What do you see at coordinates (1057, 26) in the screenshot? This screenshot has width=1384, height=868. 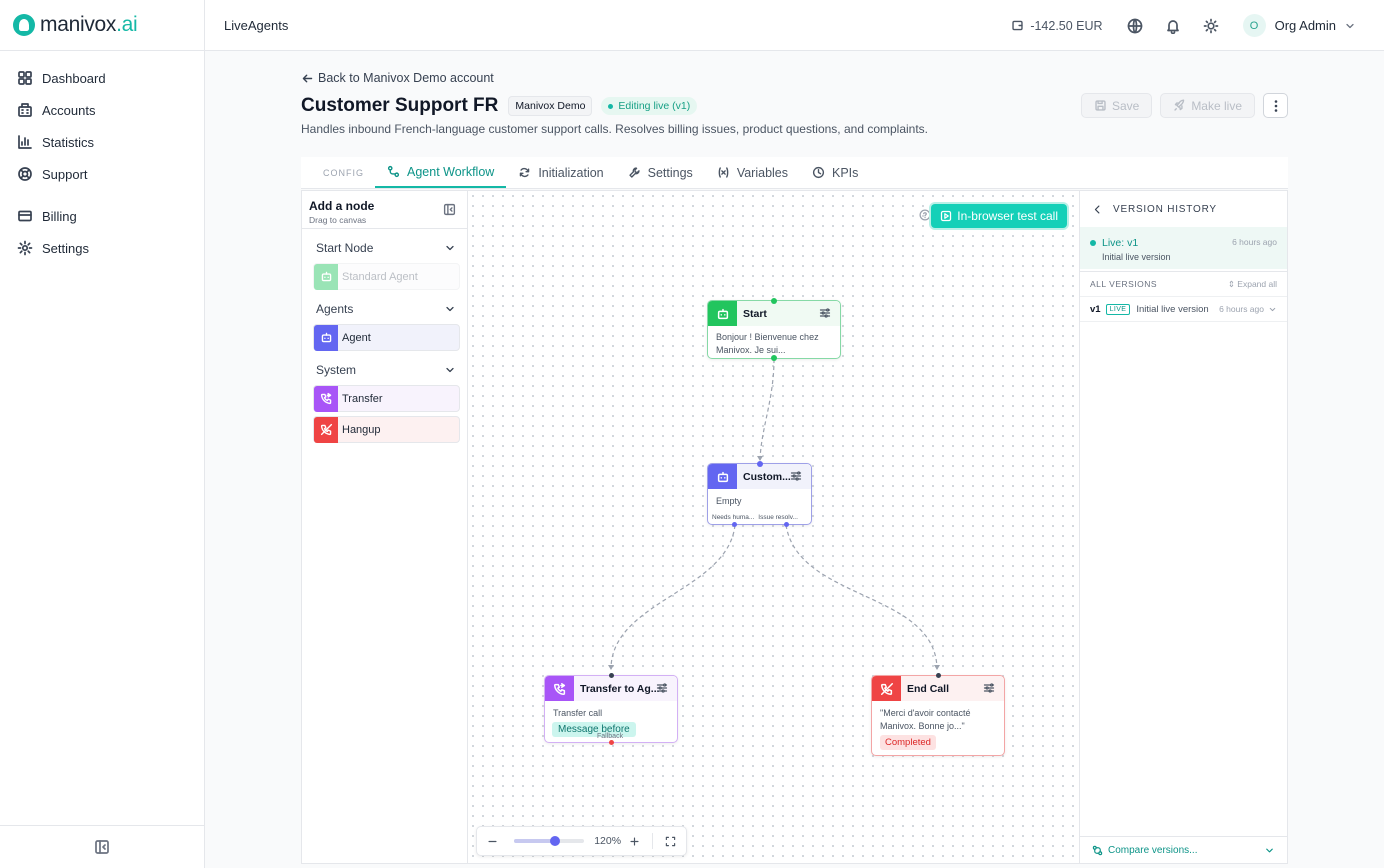 I see `balance-display: -142.50 EUR` at bounding box center [1057, 26].